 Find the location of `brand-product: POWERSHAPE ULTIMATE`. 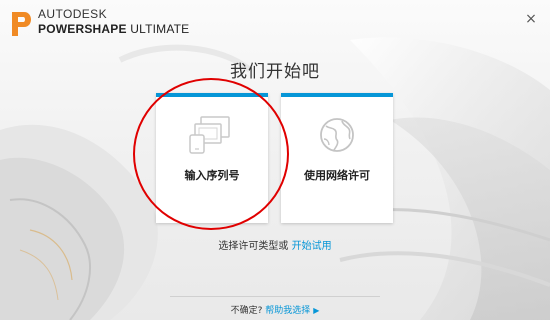

brand-product: POWERSHAPE ULTIMATE is located at coordinates (113, 29).